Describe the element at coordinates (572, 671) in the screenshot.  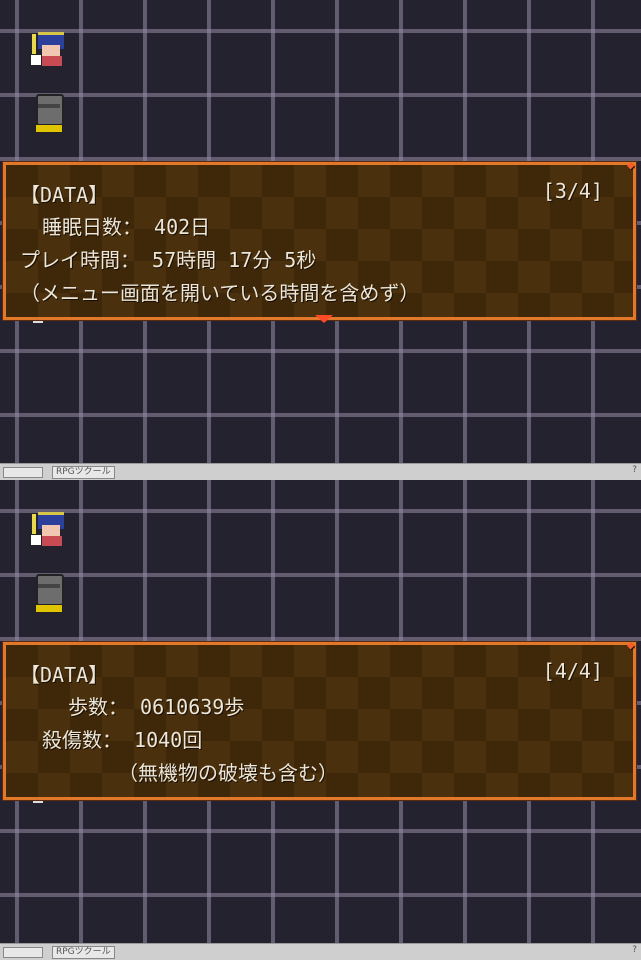
I see `page-indicator: [4/4]` at that location.